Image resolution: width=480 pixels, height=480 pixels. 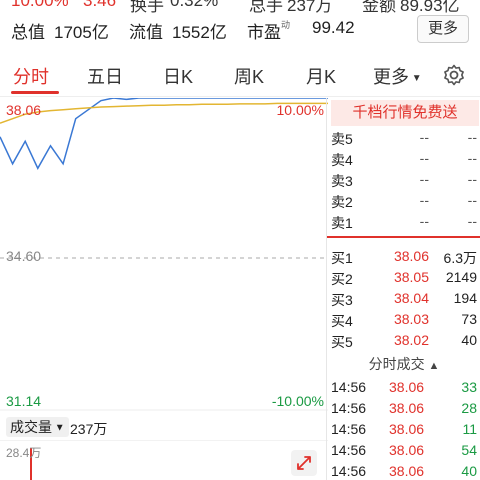 I want to click on volume-total: 237万, so click(x=89, y=429).